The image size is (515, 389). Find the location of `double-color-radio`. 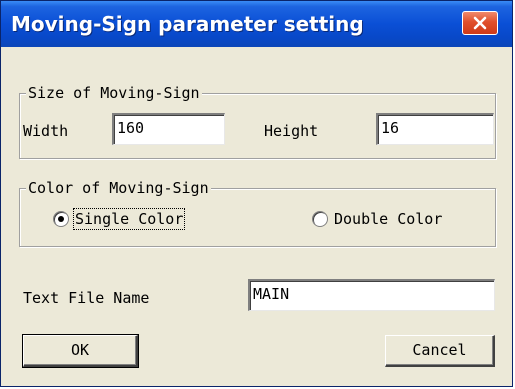

double-color-radio is located at coordinates (320, 219).